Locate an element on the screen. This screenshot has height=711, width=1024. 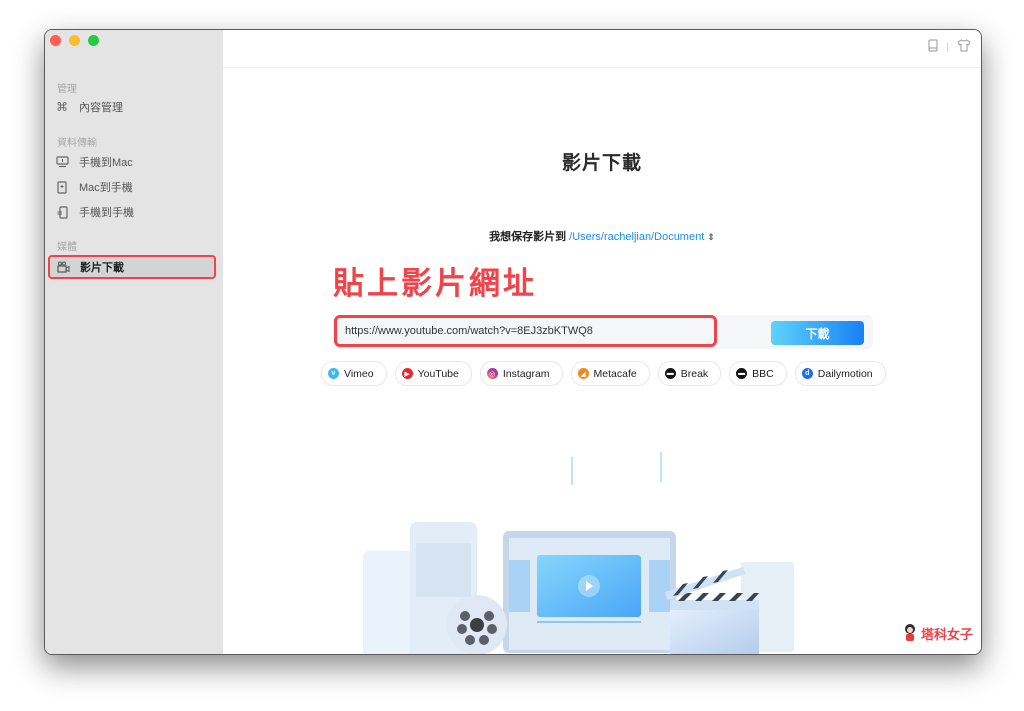
sidebar-item-phone-to-phone: 手機到手機 is located at coordinates (133, 212).